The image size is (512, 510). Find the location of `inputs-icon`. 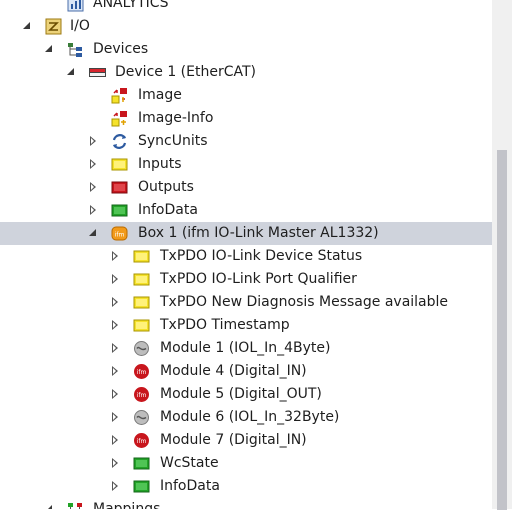

inputs-icon is located at coordinates (119, 164).